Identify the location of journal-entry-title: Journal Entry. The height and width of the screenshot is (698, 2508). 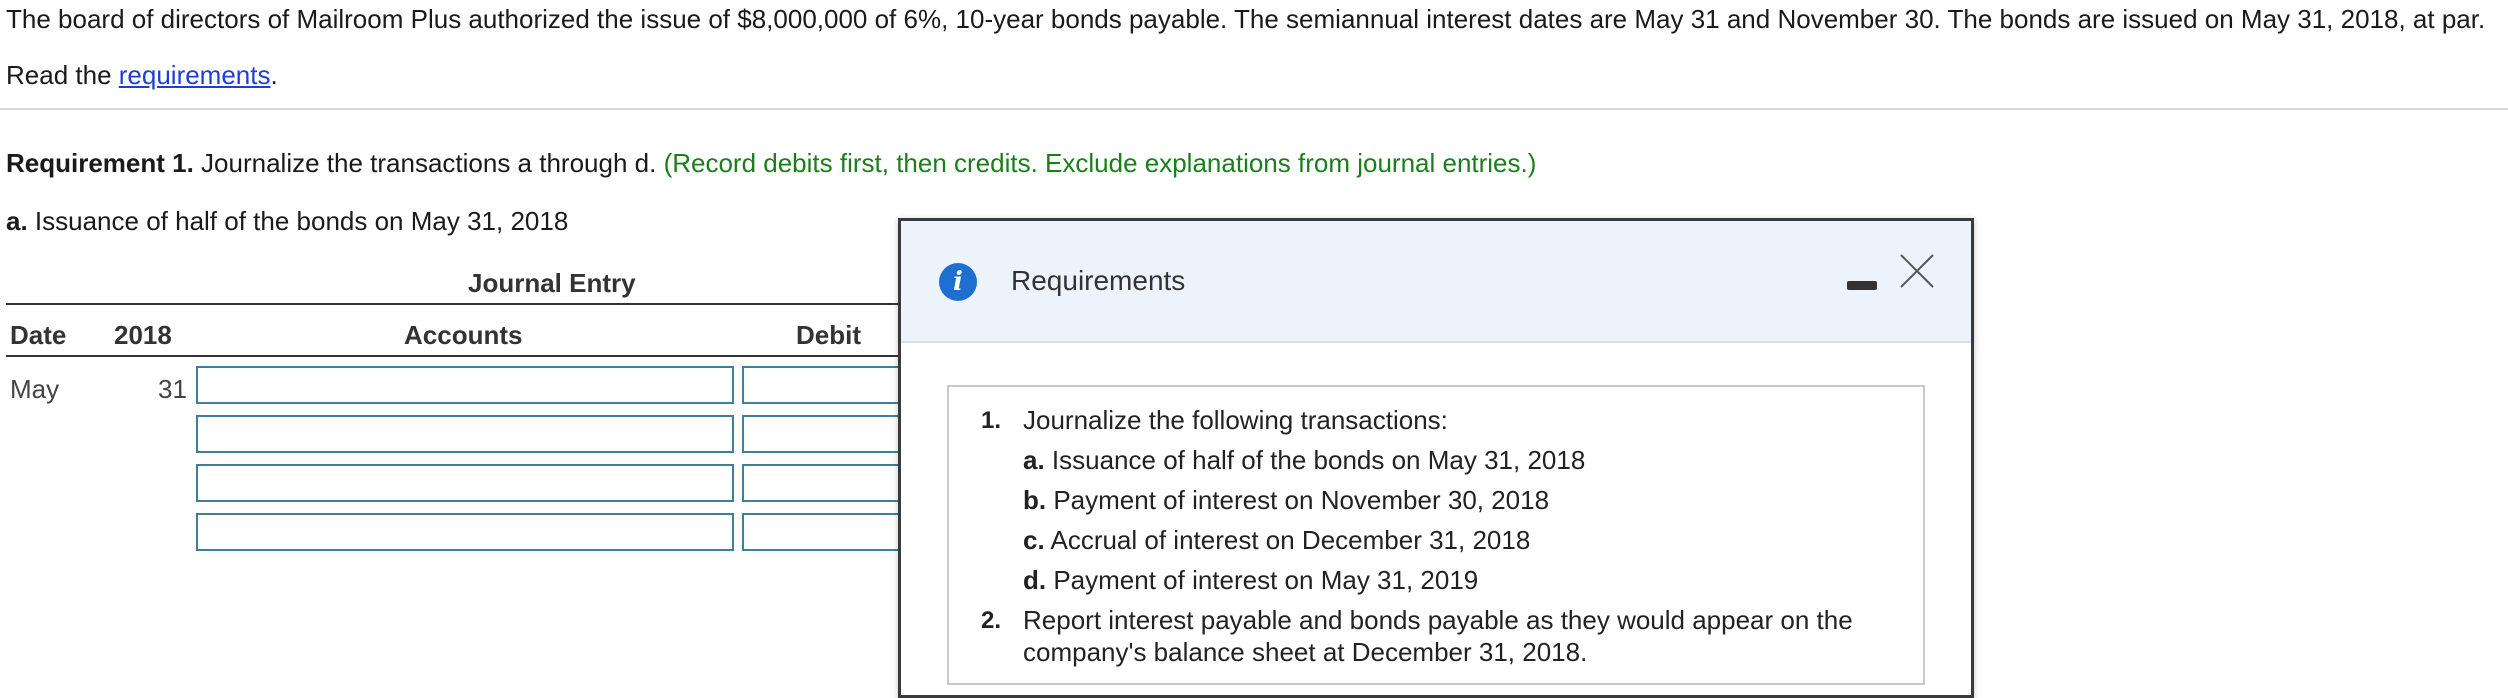
(552, 283).